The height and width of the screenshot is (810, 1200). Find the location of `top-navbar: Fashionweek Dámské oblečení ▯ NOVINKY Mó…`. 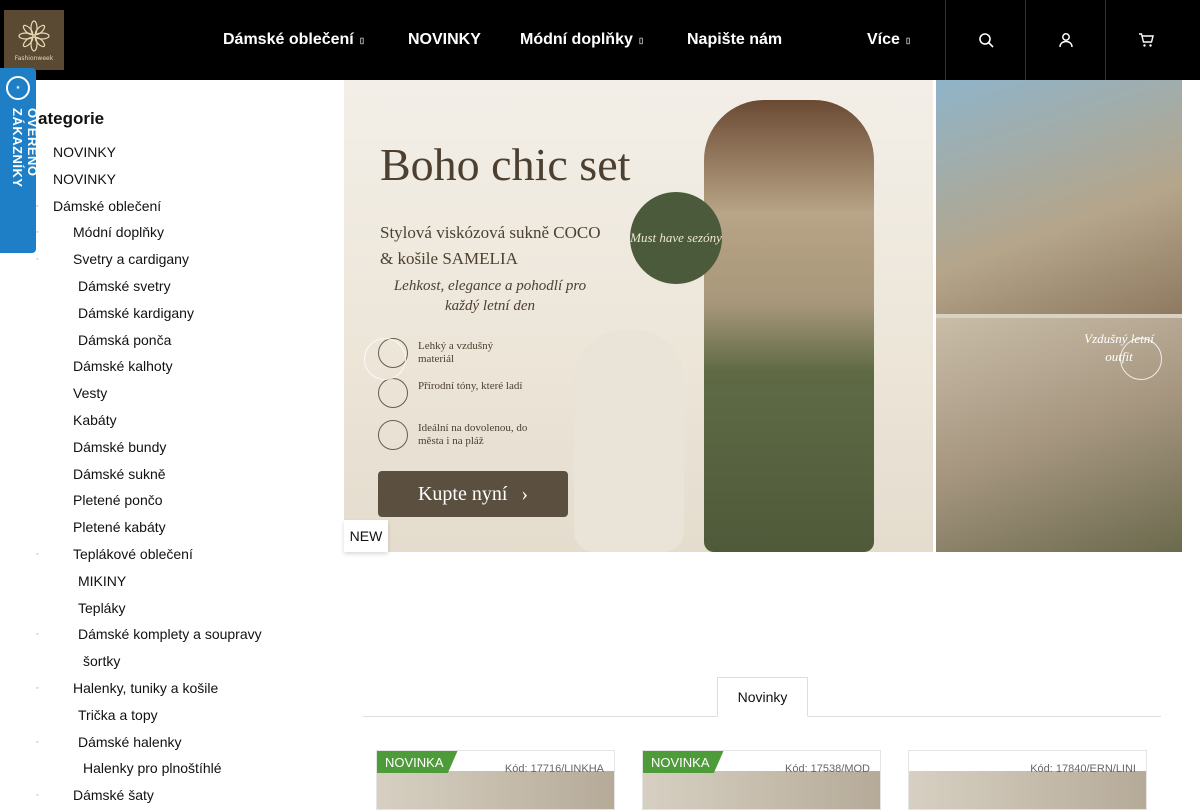

top-navbar: Fashionweek Dámské oblečení ▯ NOVINKY Mó… is located at coordinates (600, 40).